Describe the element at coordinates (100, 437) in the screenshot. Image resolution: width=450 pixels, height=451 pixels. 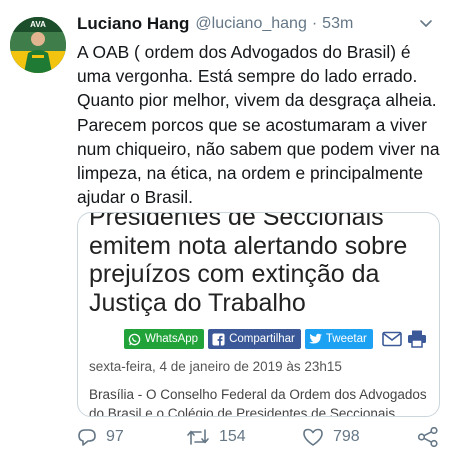
I see `reply-button: 97` at that location.